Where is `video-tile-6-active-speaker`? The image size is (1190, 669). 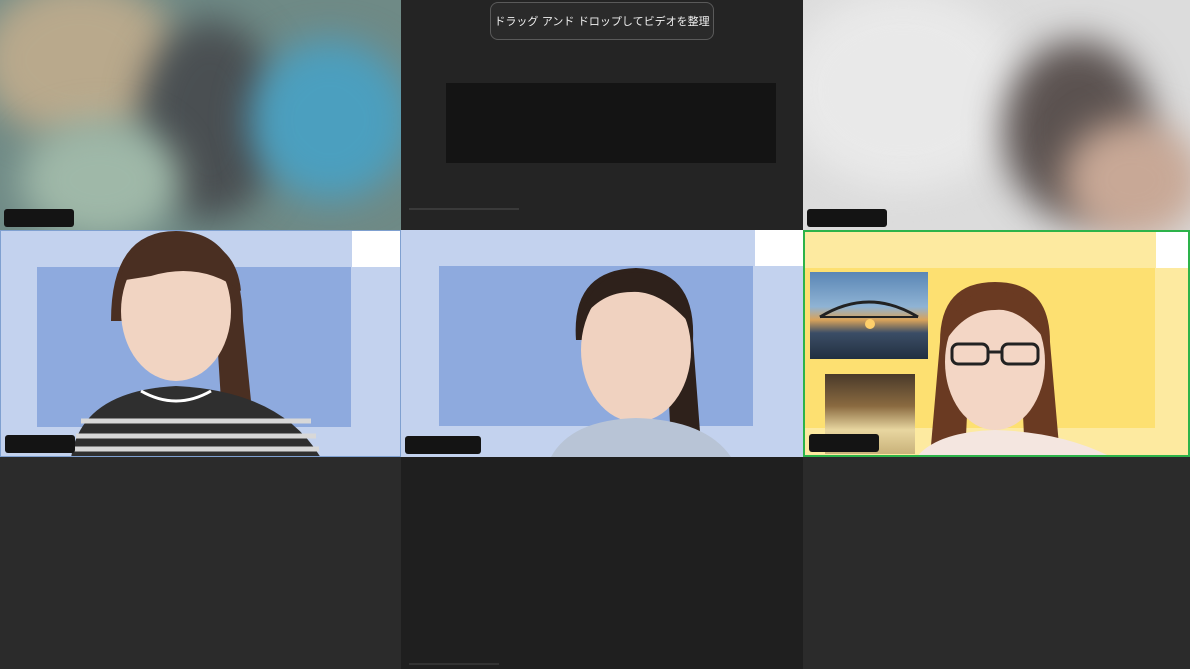
video-tile-6-active-speaker is located at coordinates (996, 343).